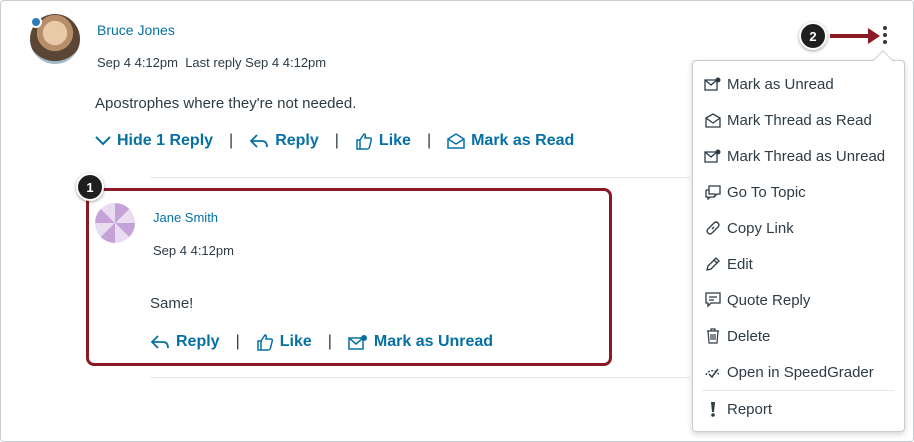 This screenshot has width=914, height=442. Describe the element at coordinates (193, 250) in the screenshot. I see `reply-date: Sep 4 4:12pm` at that location.